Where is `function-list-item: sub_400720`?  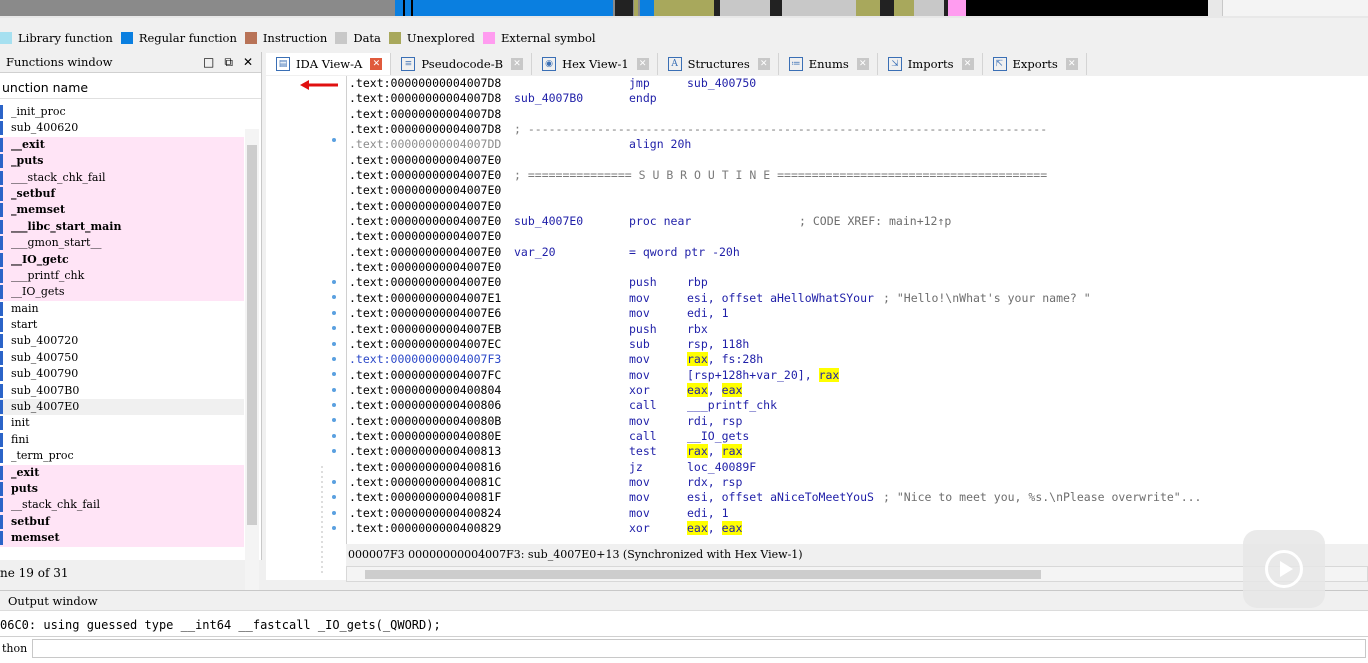 function-list-item: sub_400720 is located at coordinates (122, 341).